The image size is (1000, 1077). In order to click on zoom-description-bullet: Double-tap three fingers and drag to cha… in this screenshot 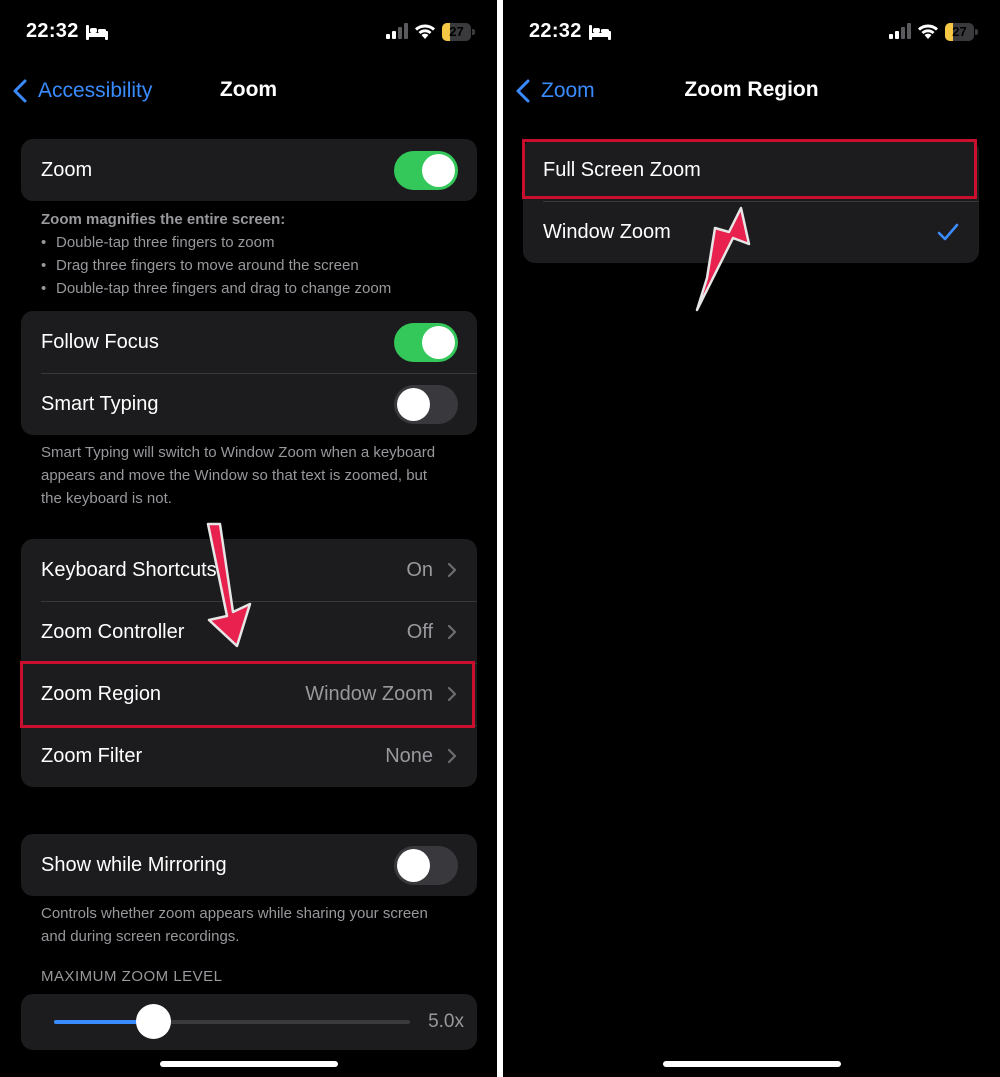, I will do `click(251, 288)`.